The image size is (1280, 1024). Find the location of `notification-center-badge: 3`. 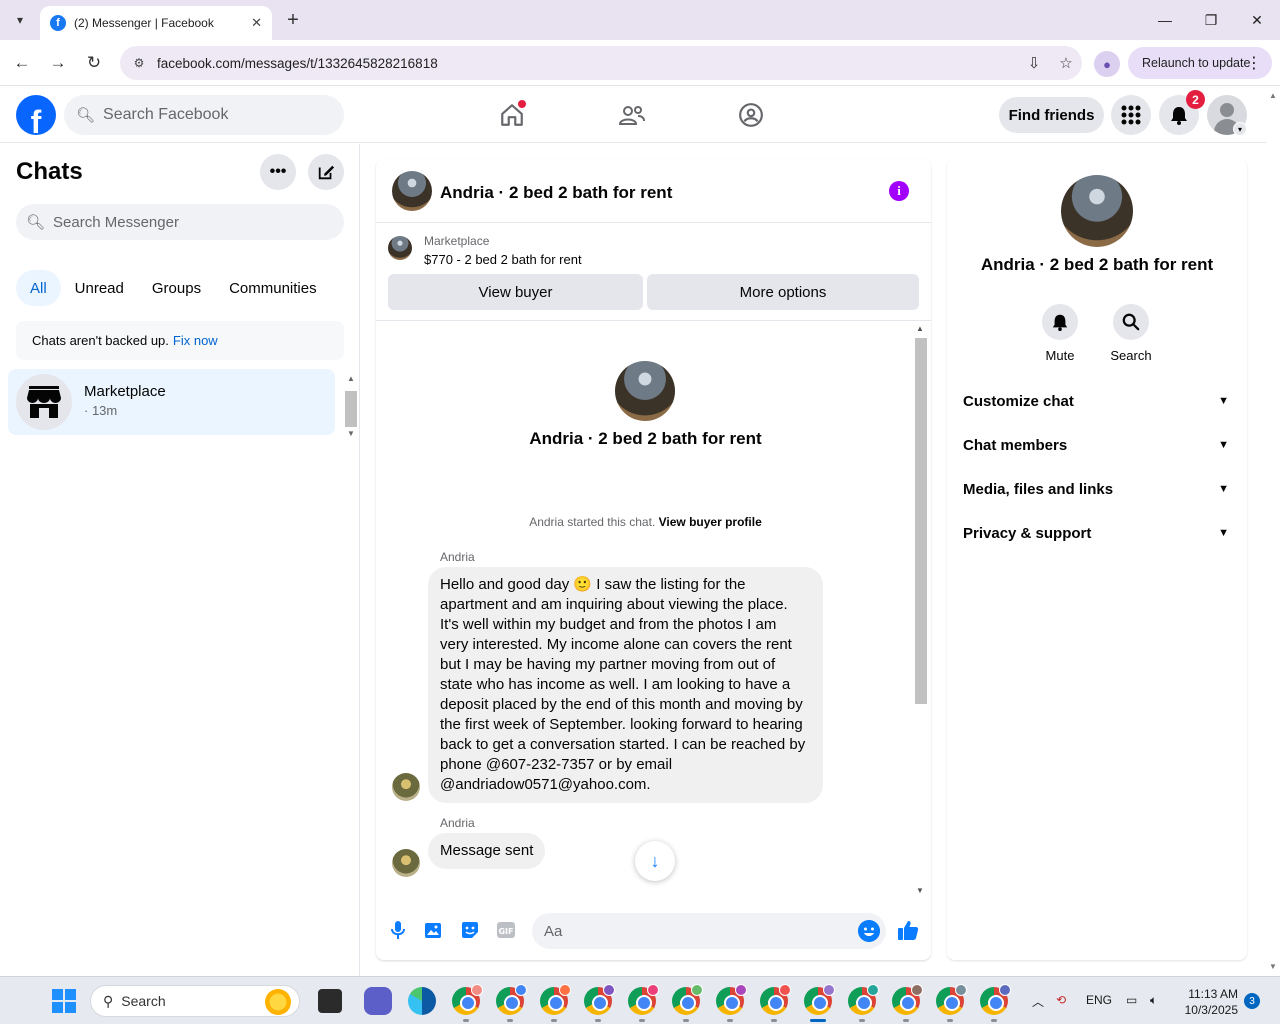

notification-center-badge: 3 is located at coordinates (1252, 1001).